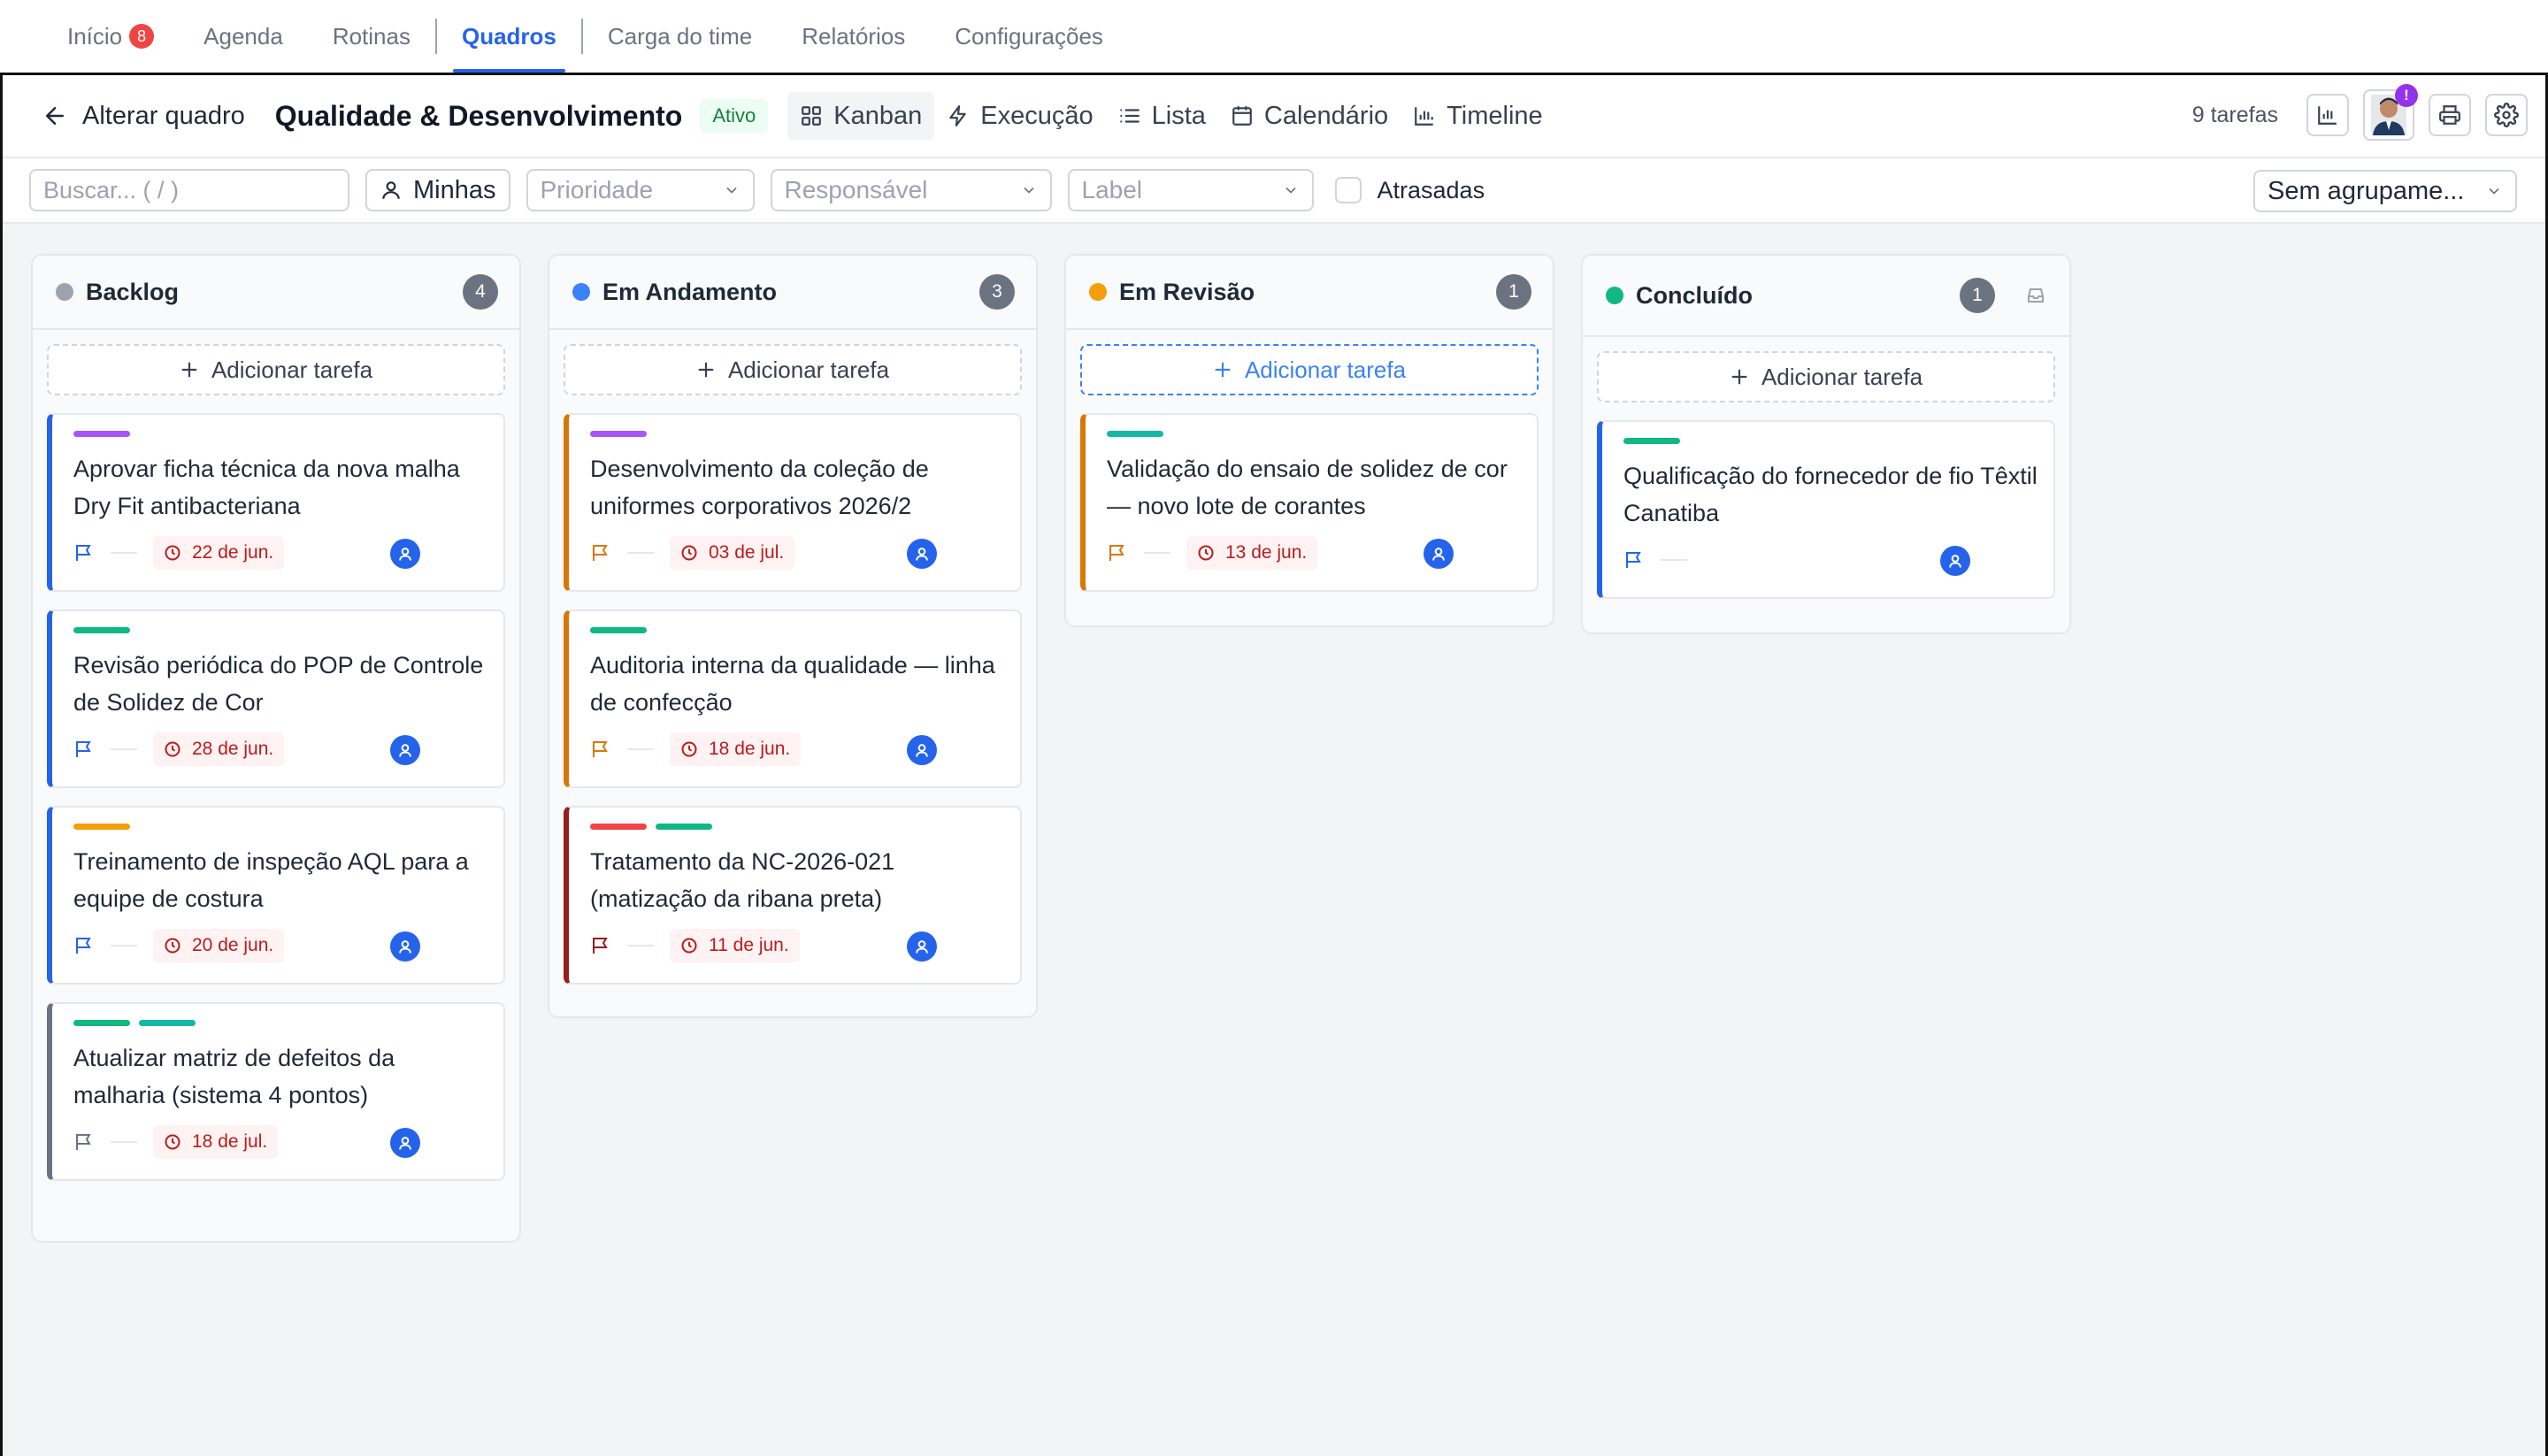 Image resolution: width=2548 pixels, height=1456 pixels. I want to click on card-meta: 11 de jun., so click(794, 945).